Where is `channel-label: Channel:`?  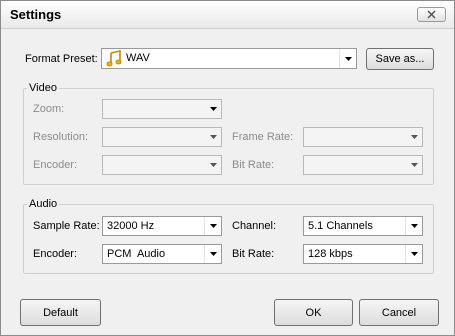
channel-label: Channel: is located at coordinates (254, 226).